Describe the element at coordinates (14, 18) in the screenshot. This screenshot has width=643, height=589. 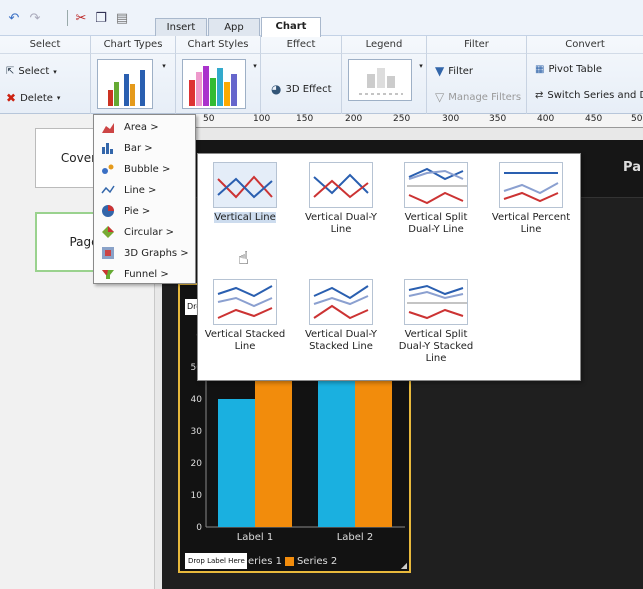
I see `undo-icon: ↶` at that location.